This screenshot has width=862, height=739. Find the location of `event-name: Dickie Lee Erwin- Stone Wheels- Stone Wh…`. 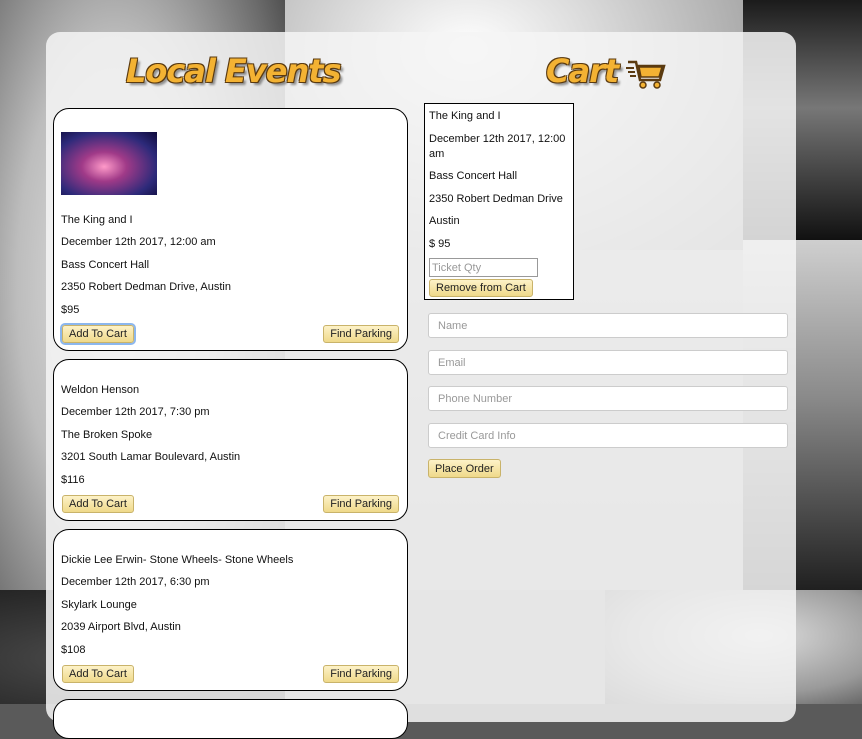

event-name: Dickie Lee Erwin- Stone Wheels- Stone Wh… is located at coordinates (177, 560).